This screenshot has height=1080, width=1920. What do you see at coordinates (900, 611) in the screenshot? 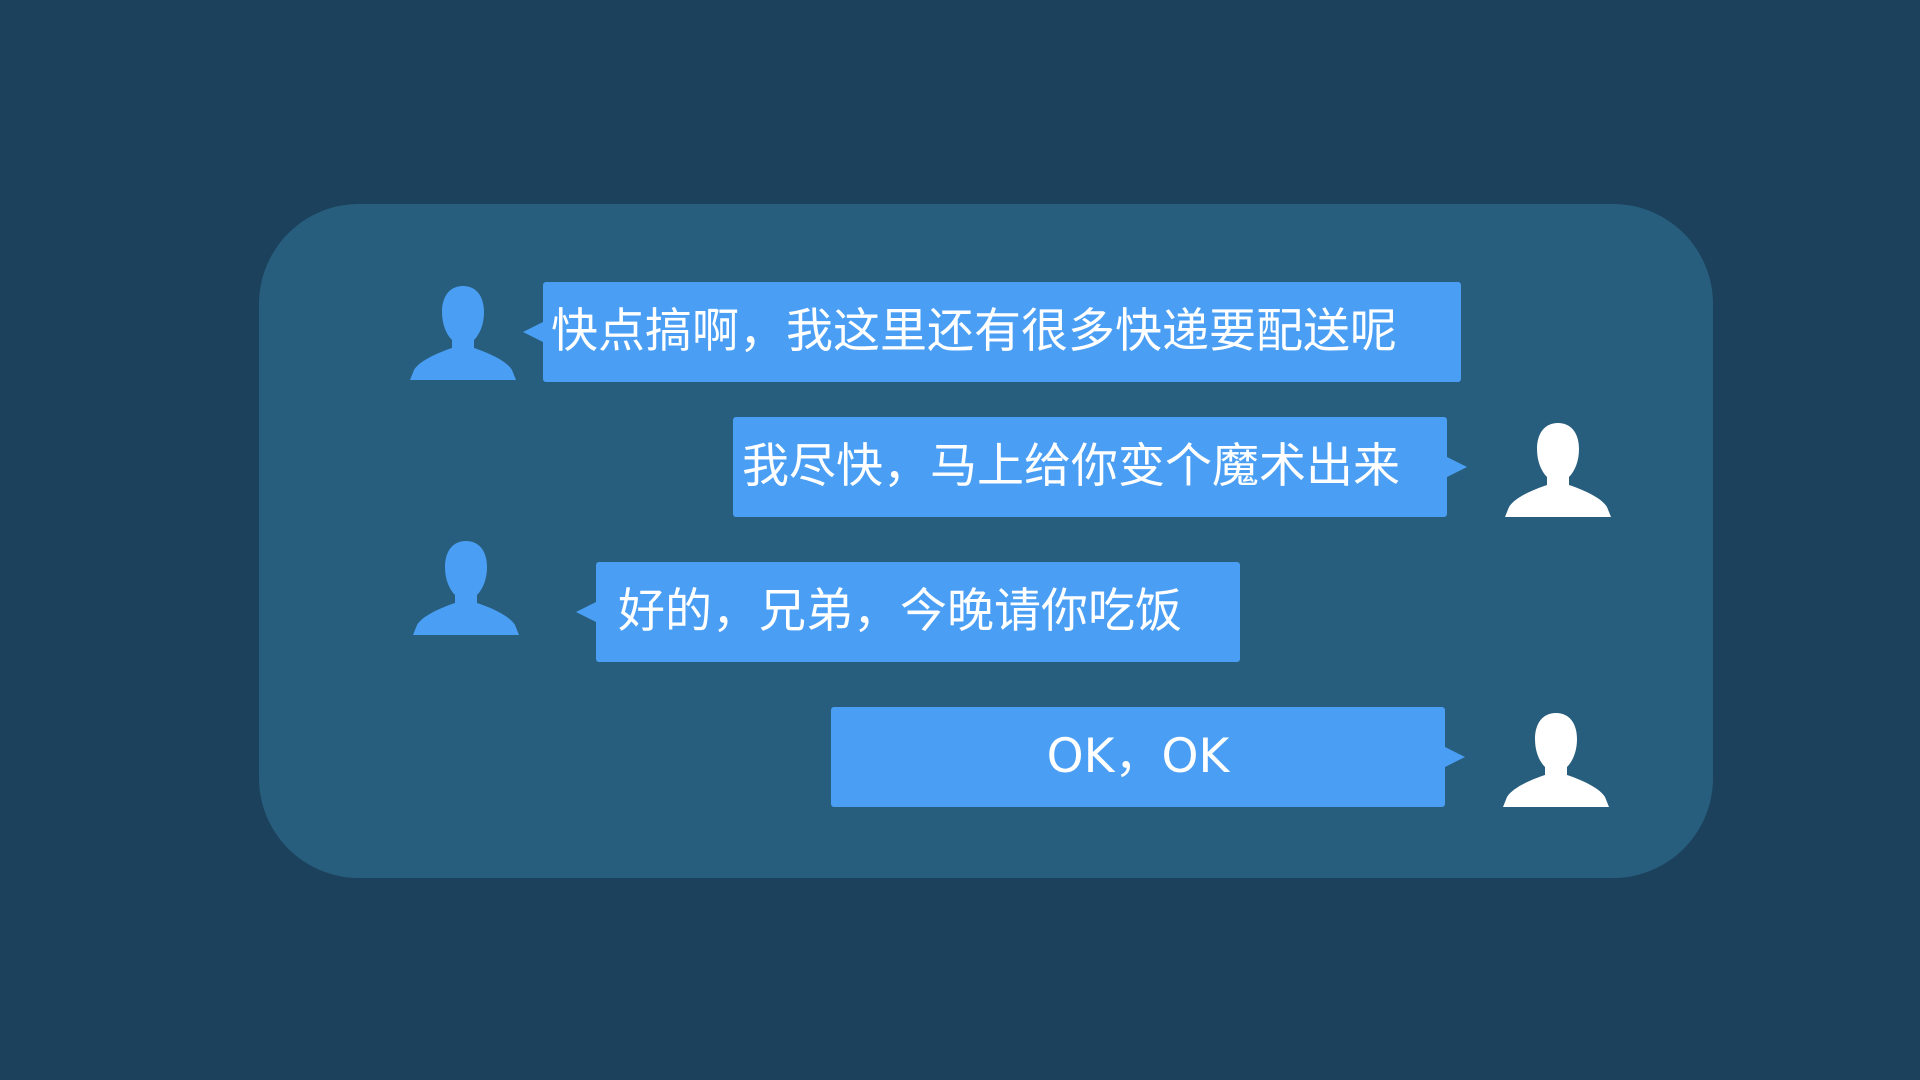
I see `message-text-3: 好的，兄弟，今晚请你吃饭` at bounding box center [900, 611].